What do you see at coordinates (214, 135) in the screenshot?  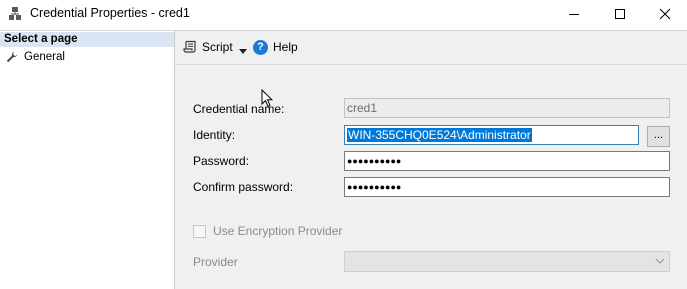 I see `identity-label: Identity:` at bounding box center [214, 135].